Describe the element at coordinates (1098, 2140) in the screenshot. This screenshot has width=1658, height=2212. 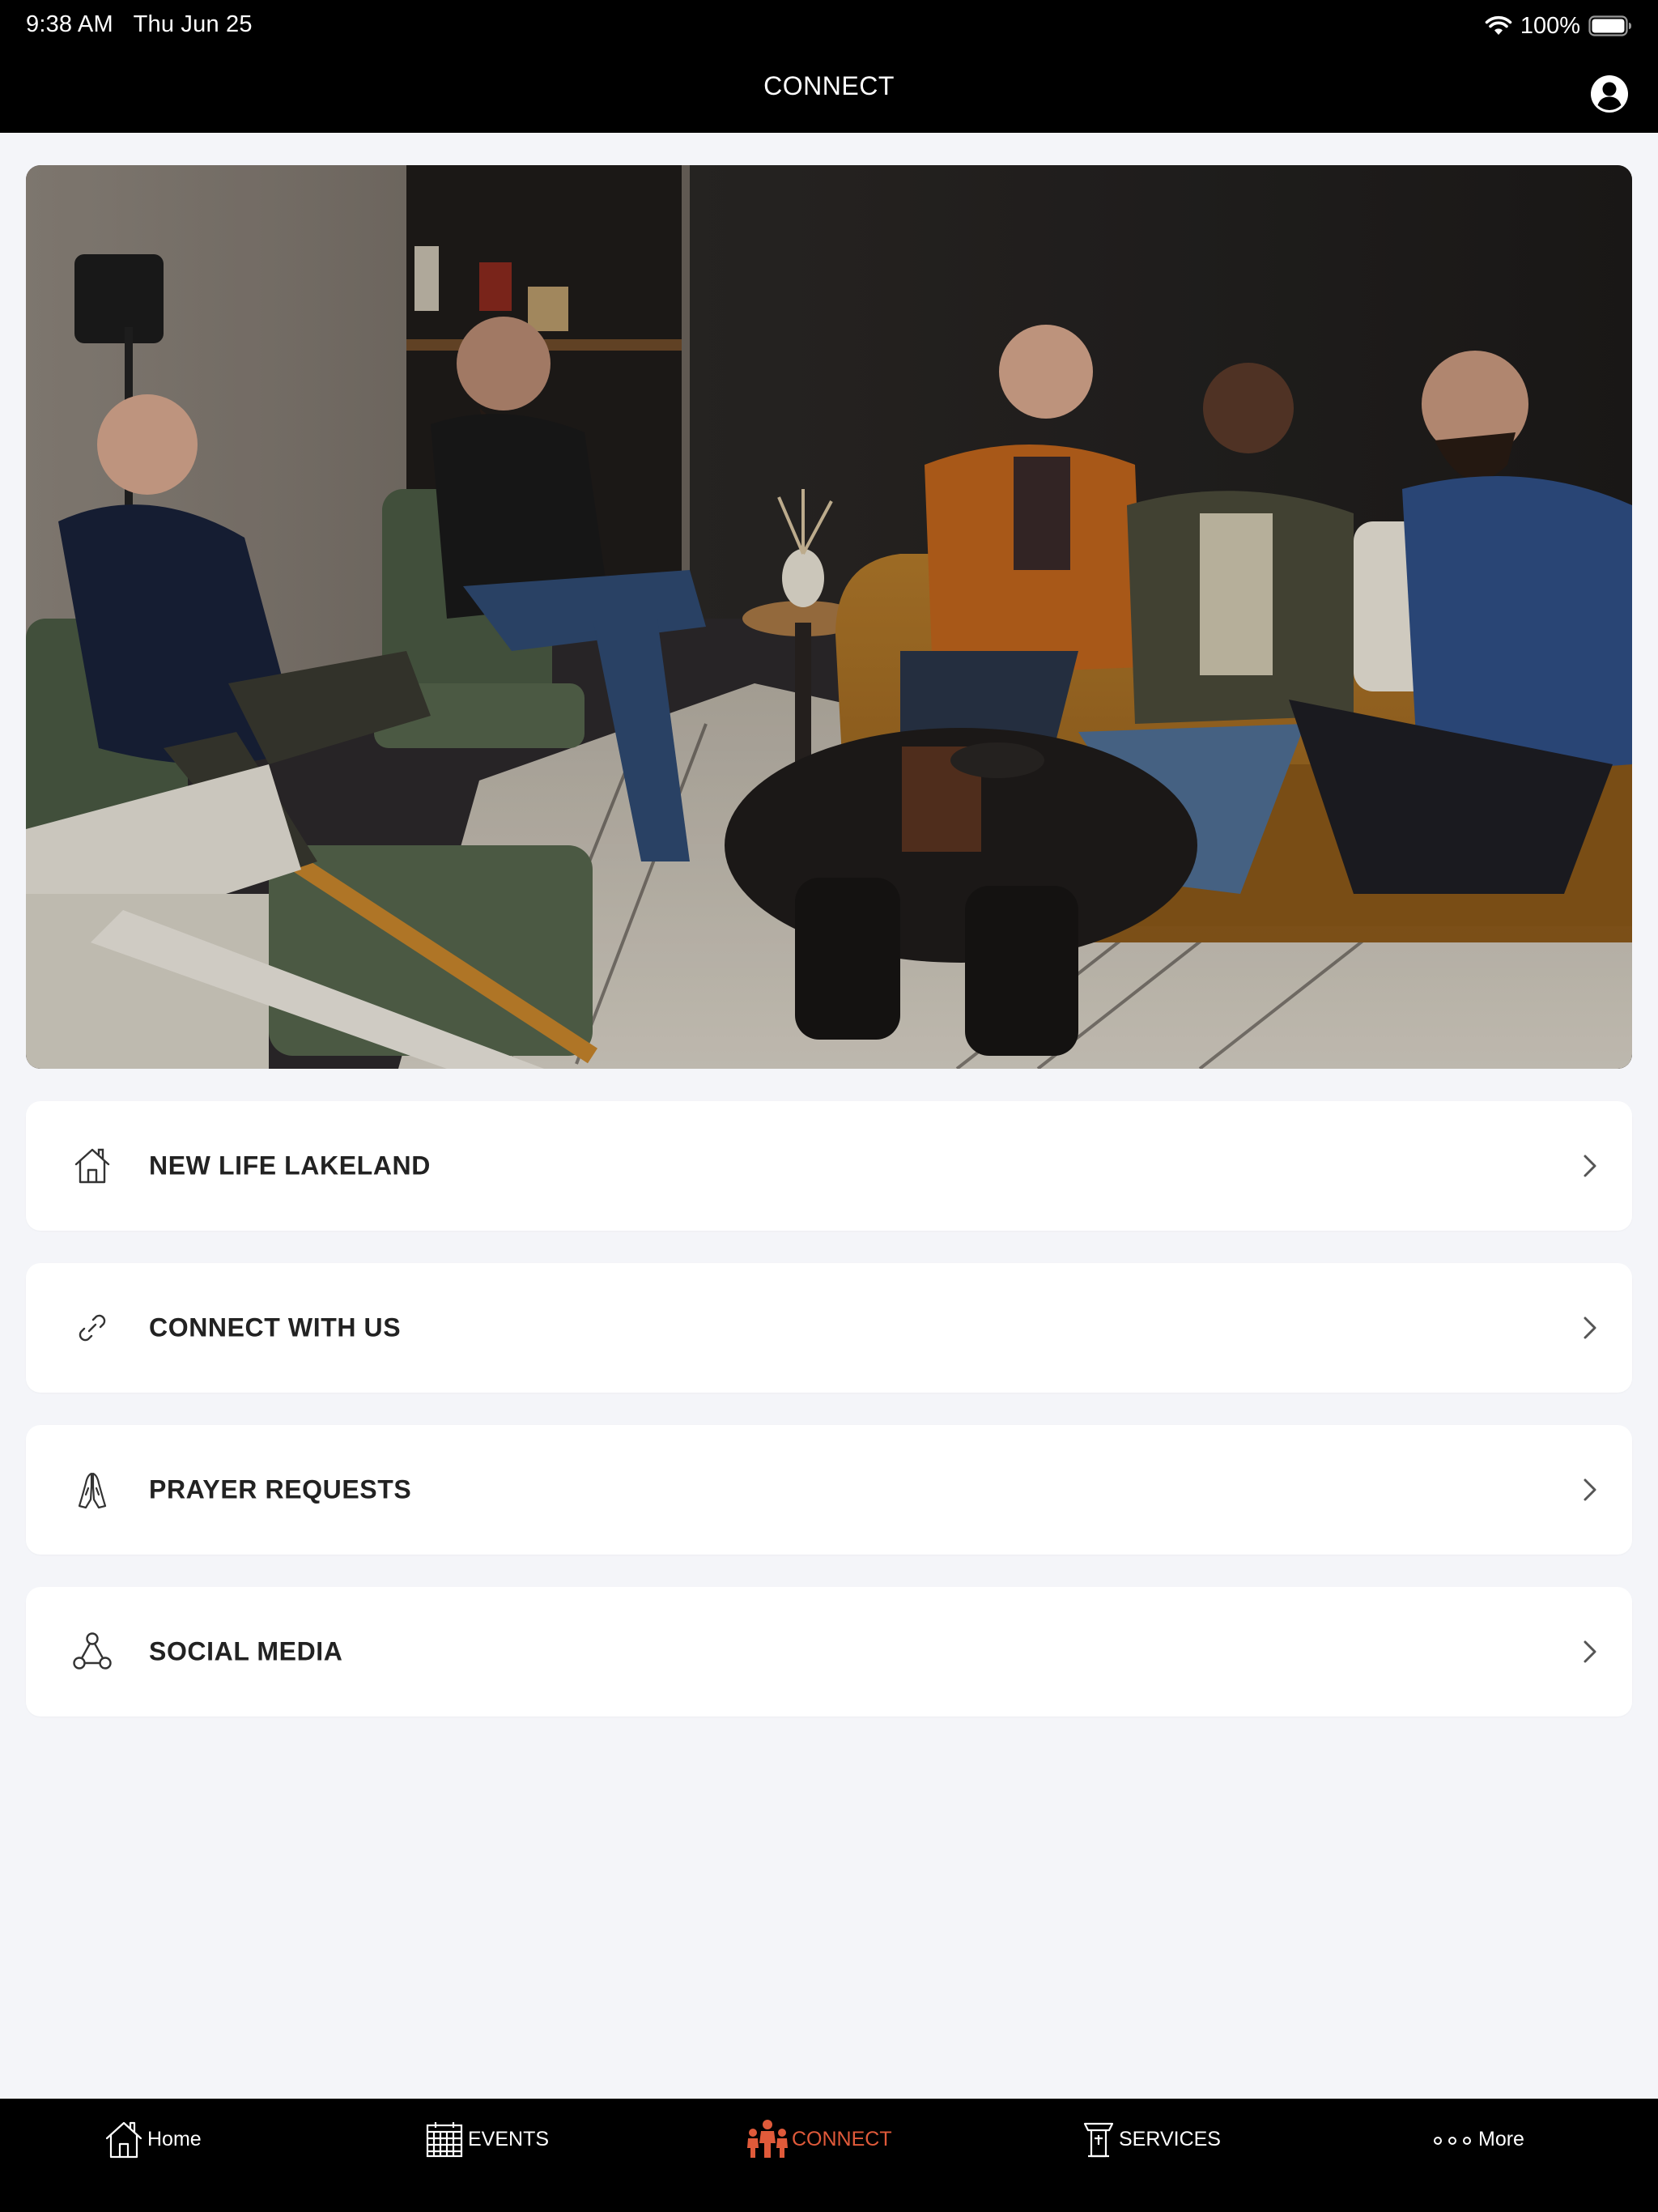
I see `pulpit-icon` at that location.